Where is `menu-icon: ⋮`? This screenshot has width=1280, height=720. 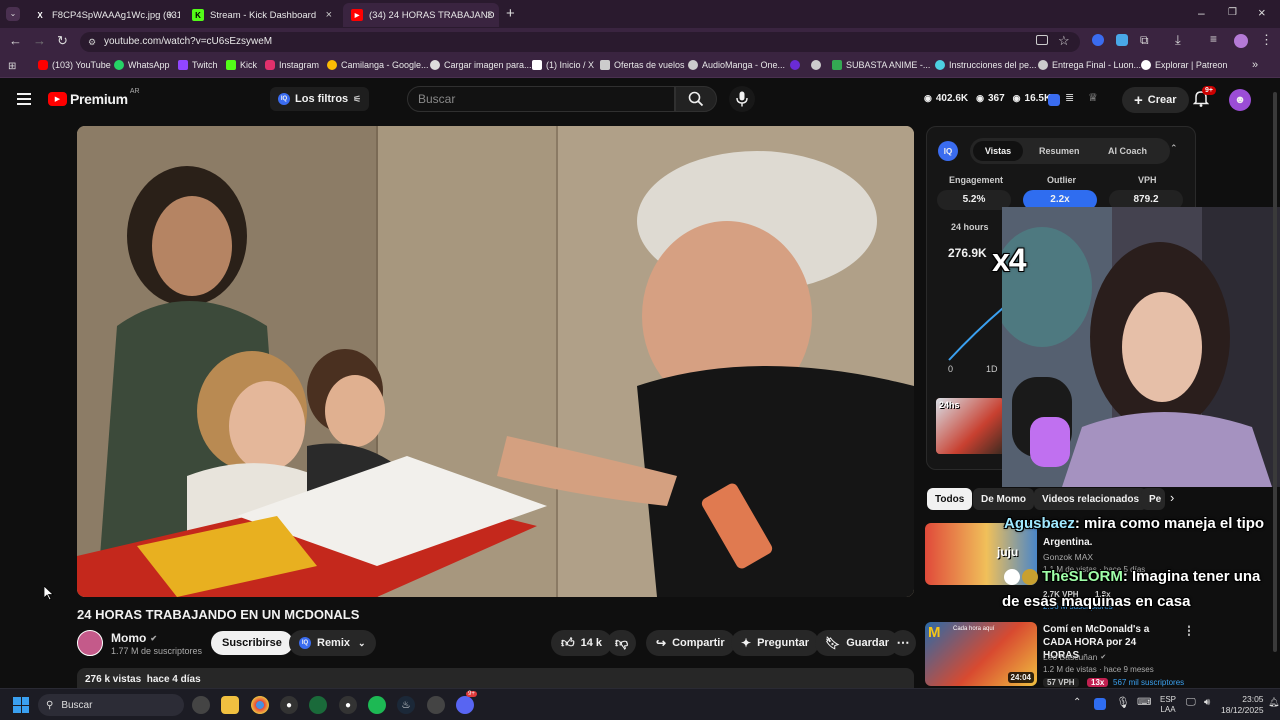 menu-icon: ⋮ is located at coordinates (1266, 40).